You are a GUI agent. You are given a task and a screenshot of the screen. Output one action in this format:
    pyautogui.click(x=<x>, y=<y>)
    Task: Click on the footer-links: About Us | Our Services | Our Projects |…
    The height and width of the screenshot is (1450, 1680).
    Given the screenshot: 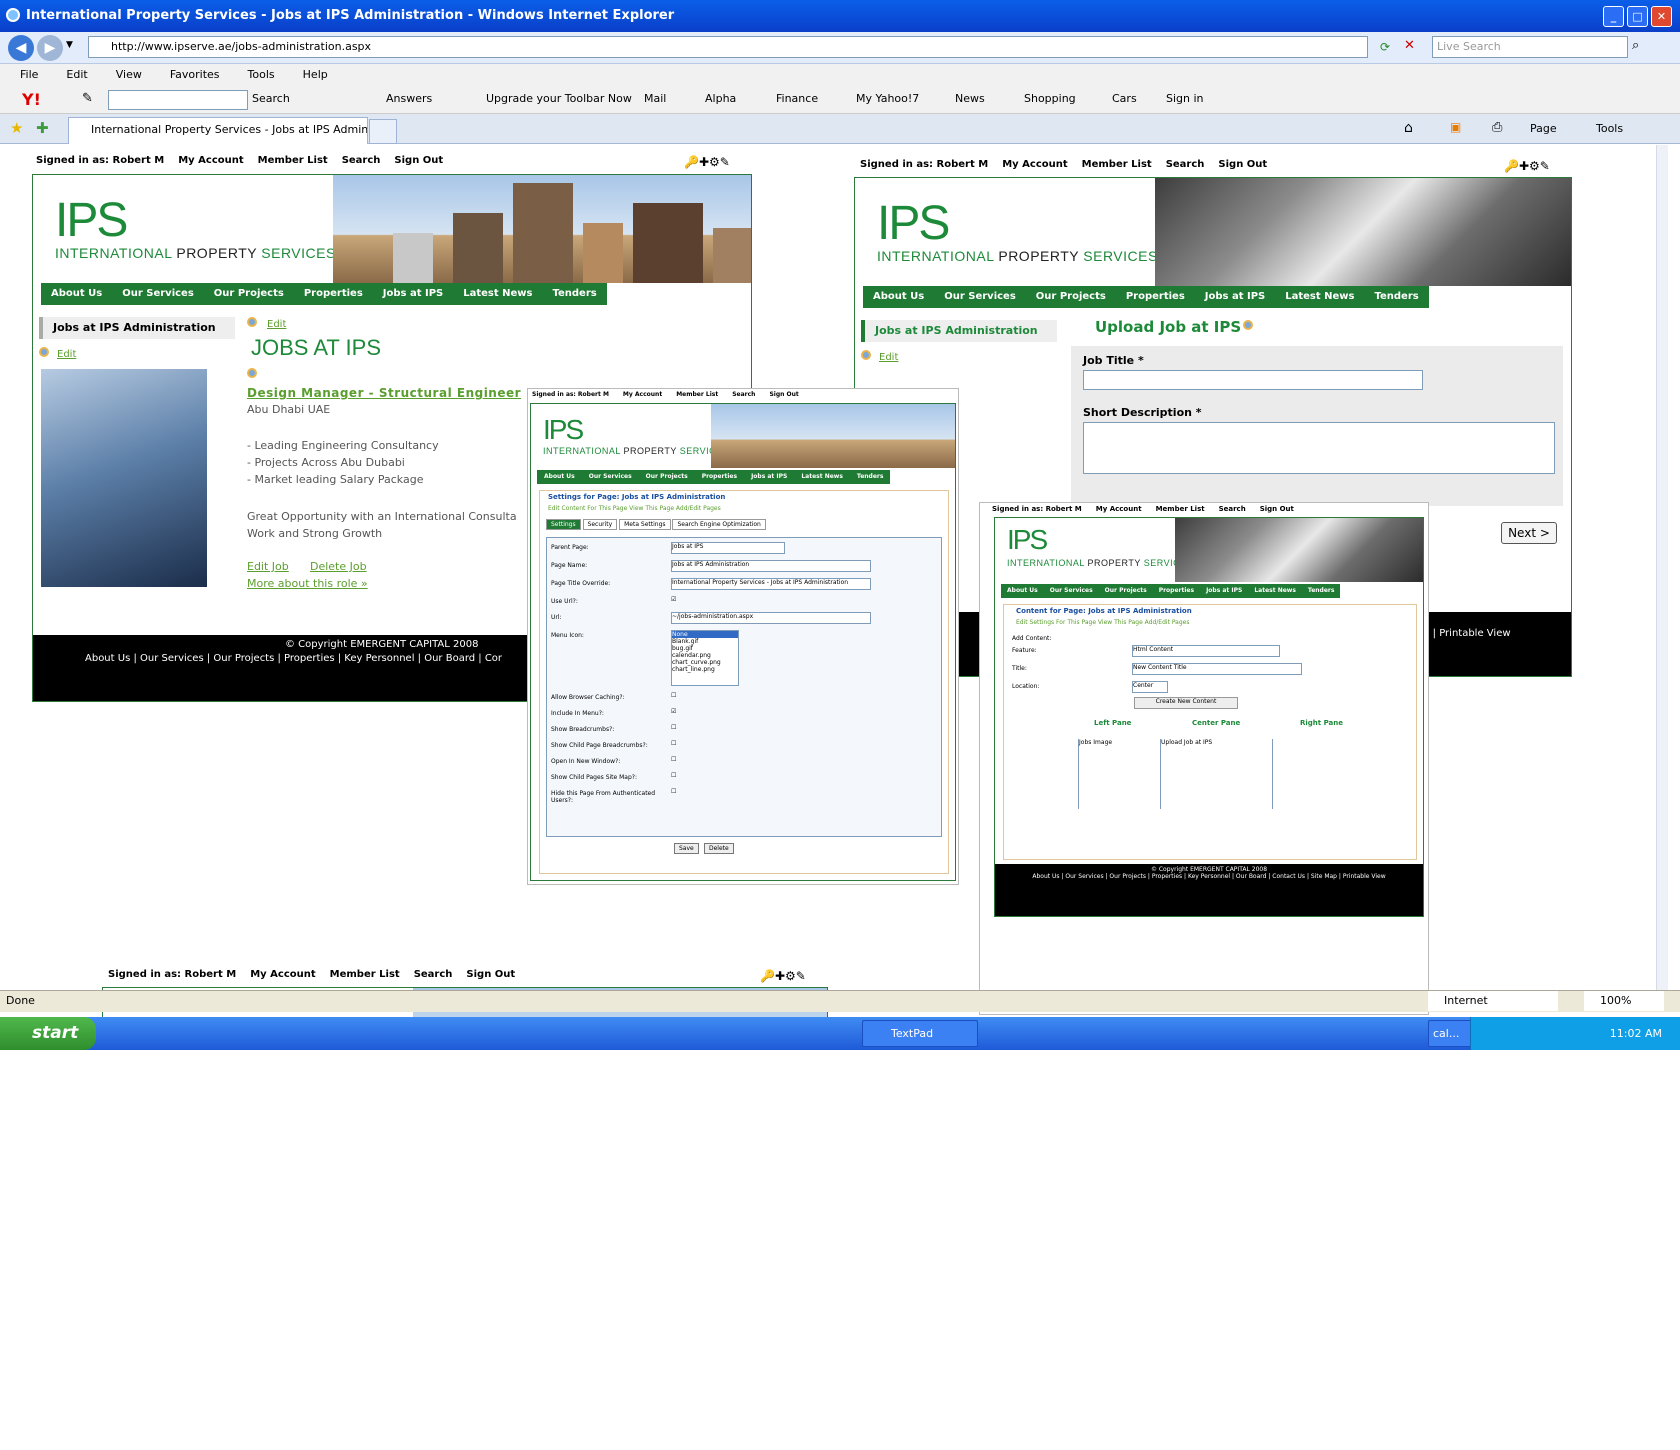 What is the action you would take?
    pyautogui.click(x=293, y=658)
    